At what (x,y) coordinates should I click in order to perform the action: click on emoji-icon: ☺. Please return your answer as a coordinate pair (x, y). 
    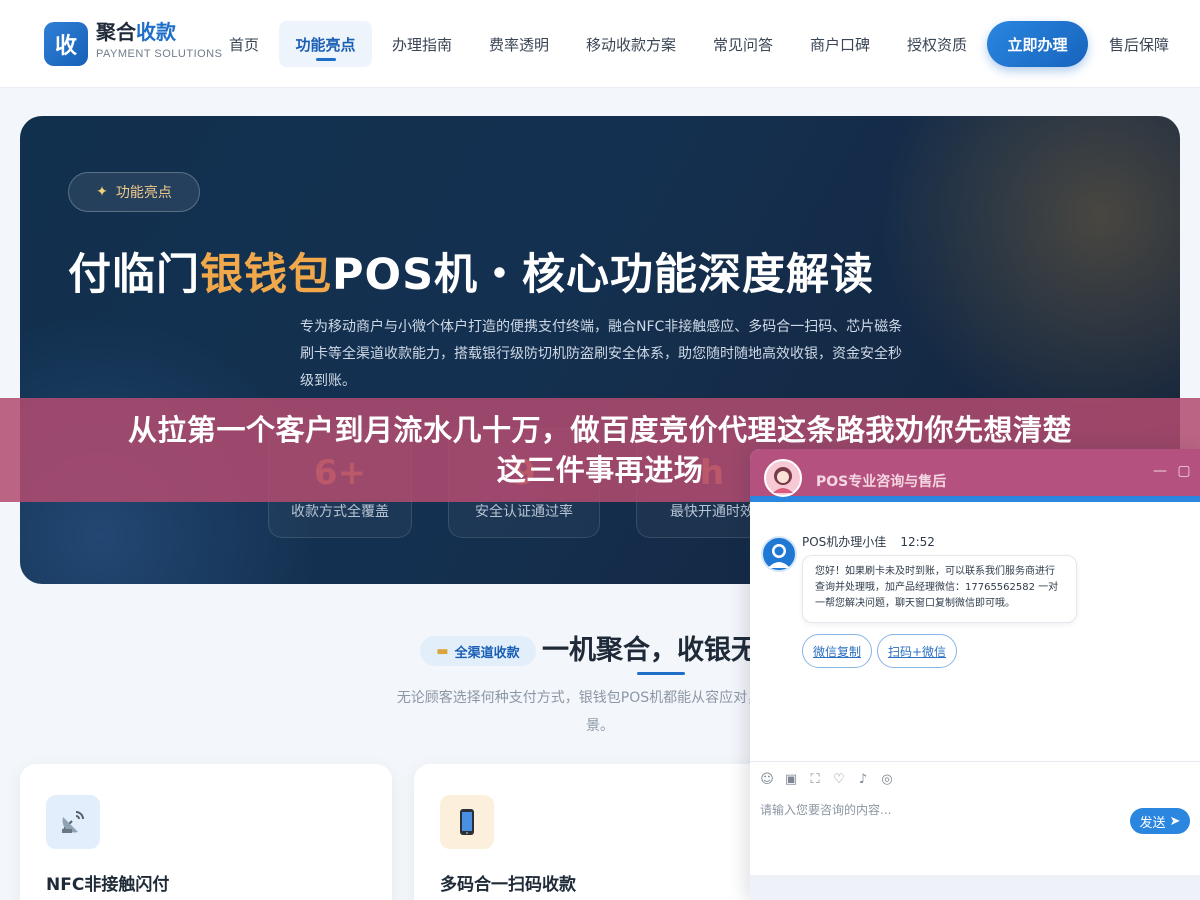
    Looking at the image, I should click on (767, 779).